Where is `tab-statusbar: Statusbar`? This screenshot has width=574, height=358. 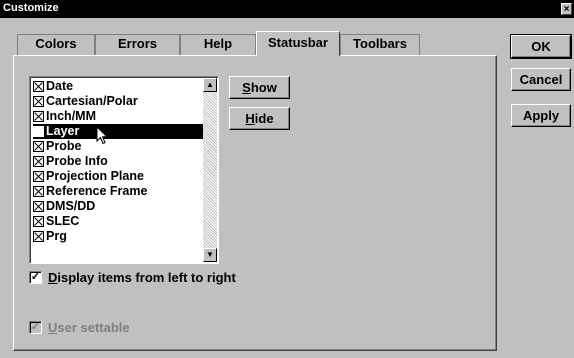 tab-statusbar: Statusbar is located at coordinates (298, 43).